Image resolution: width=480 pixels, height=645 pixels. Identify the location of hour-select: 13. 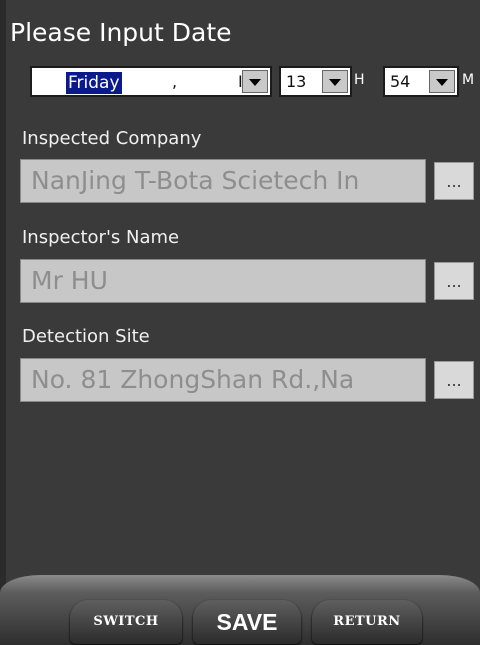
(315, 81).